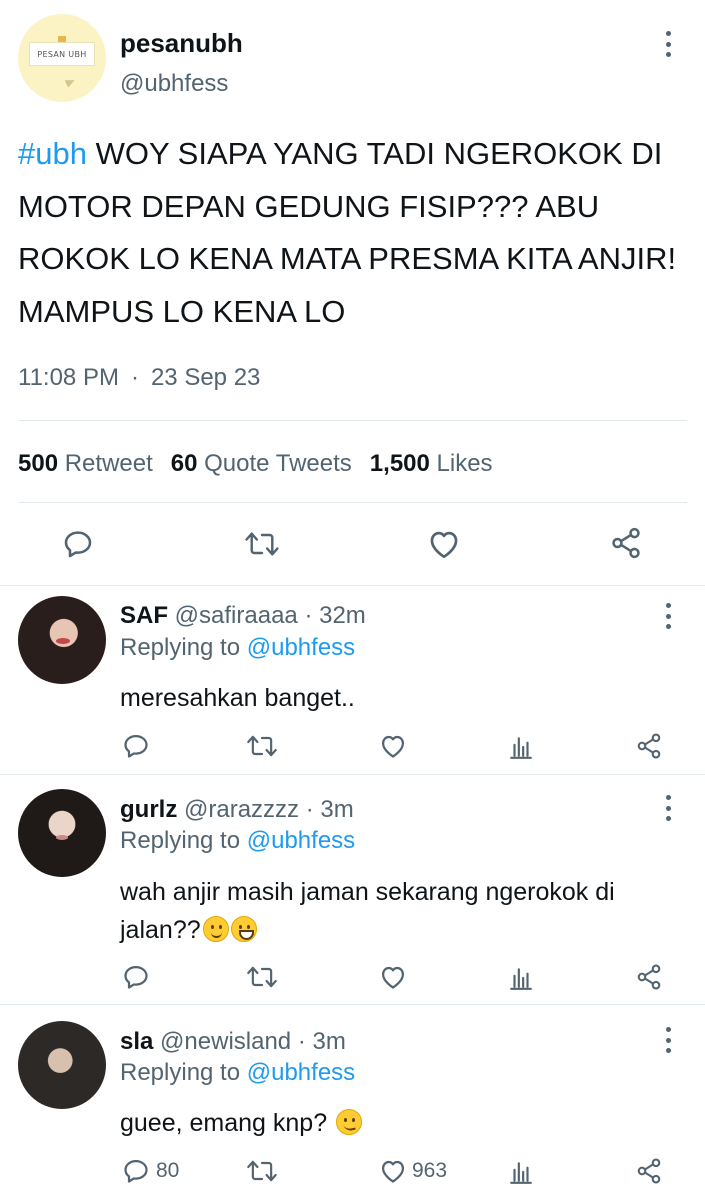 The width and height of the screenshot is (705, 1200). What do you see at coordinates (243, 929) in the screenshot?
I see `grinning-face-emoji` at bounding box center [243, 929].